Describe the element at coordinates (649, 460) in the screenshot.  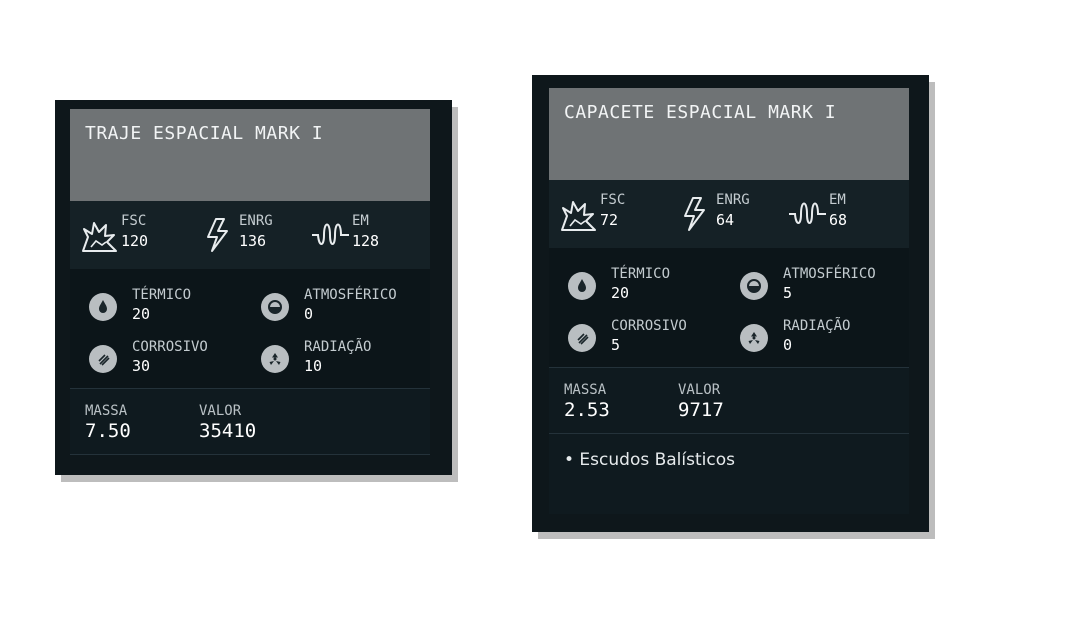
I see `perk-ballistic-shields: • Escudos Balísticos` at that location.